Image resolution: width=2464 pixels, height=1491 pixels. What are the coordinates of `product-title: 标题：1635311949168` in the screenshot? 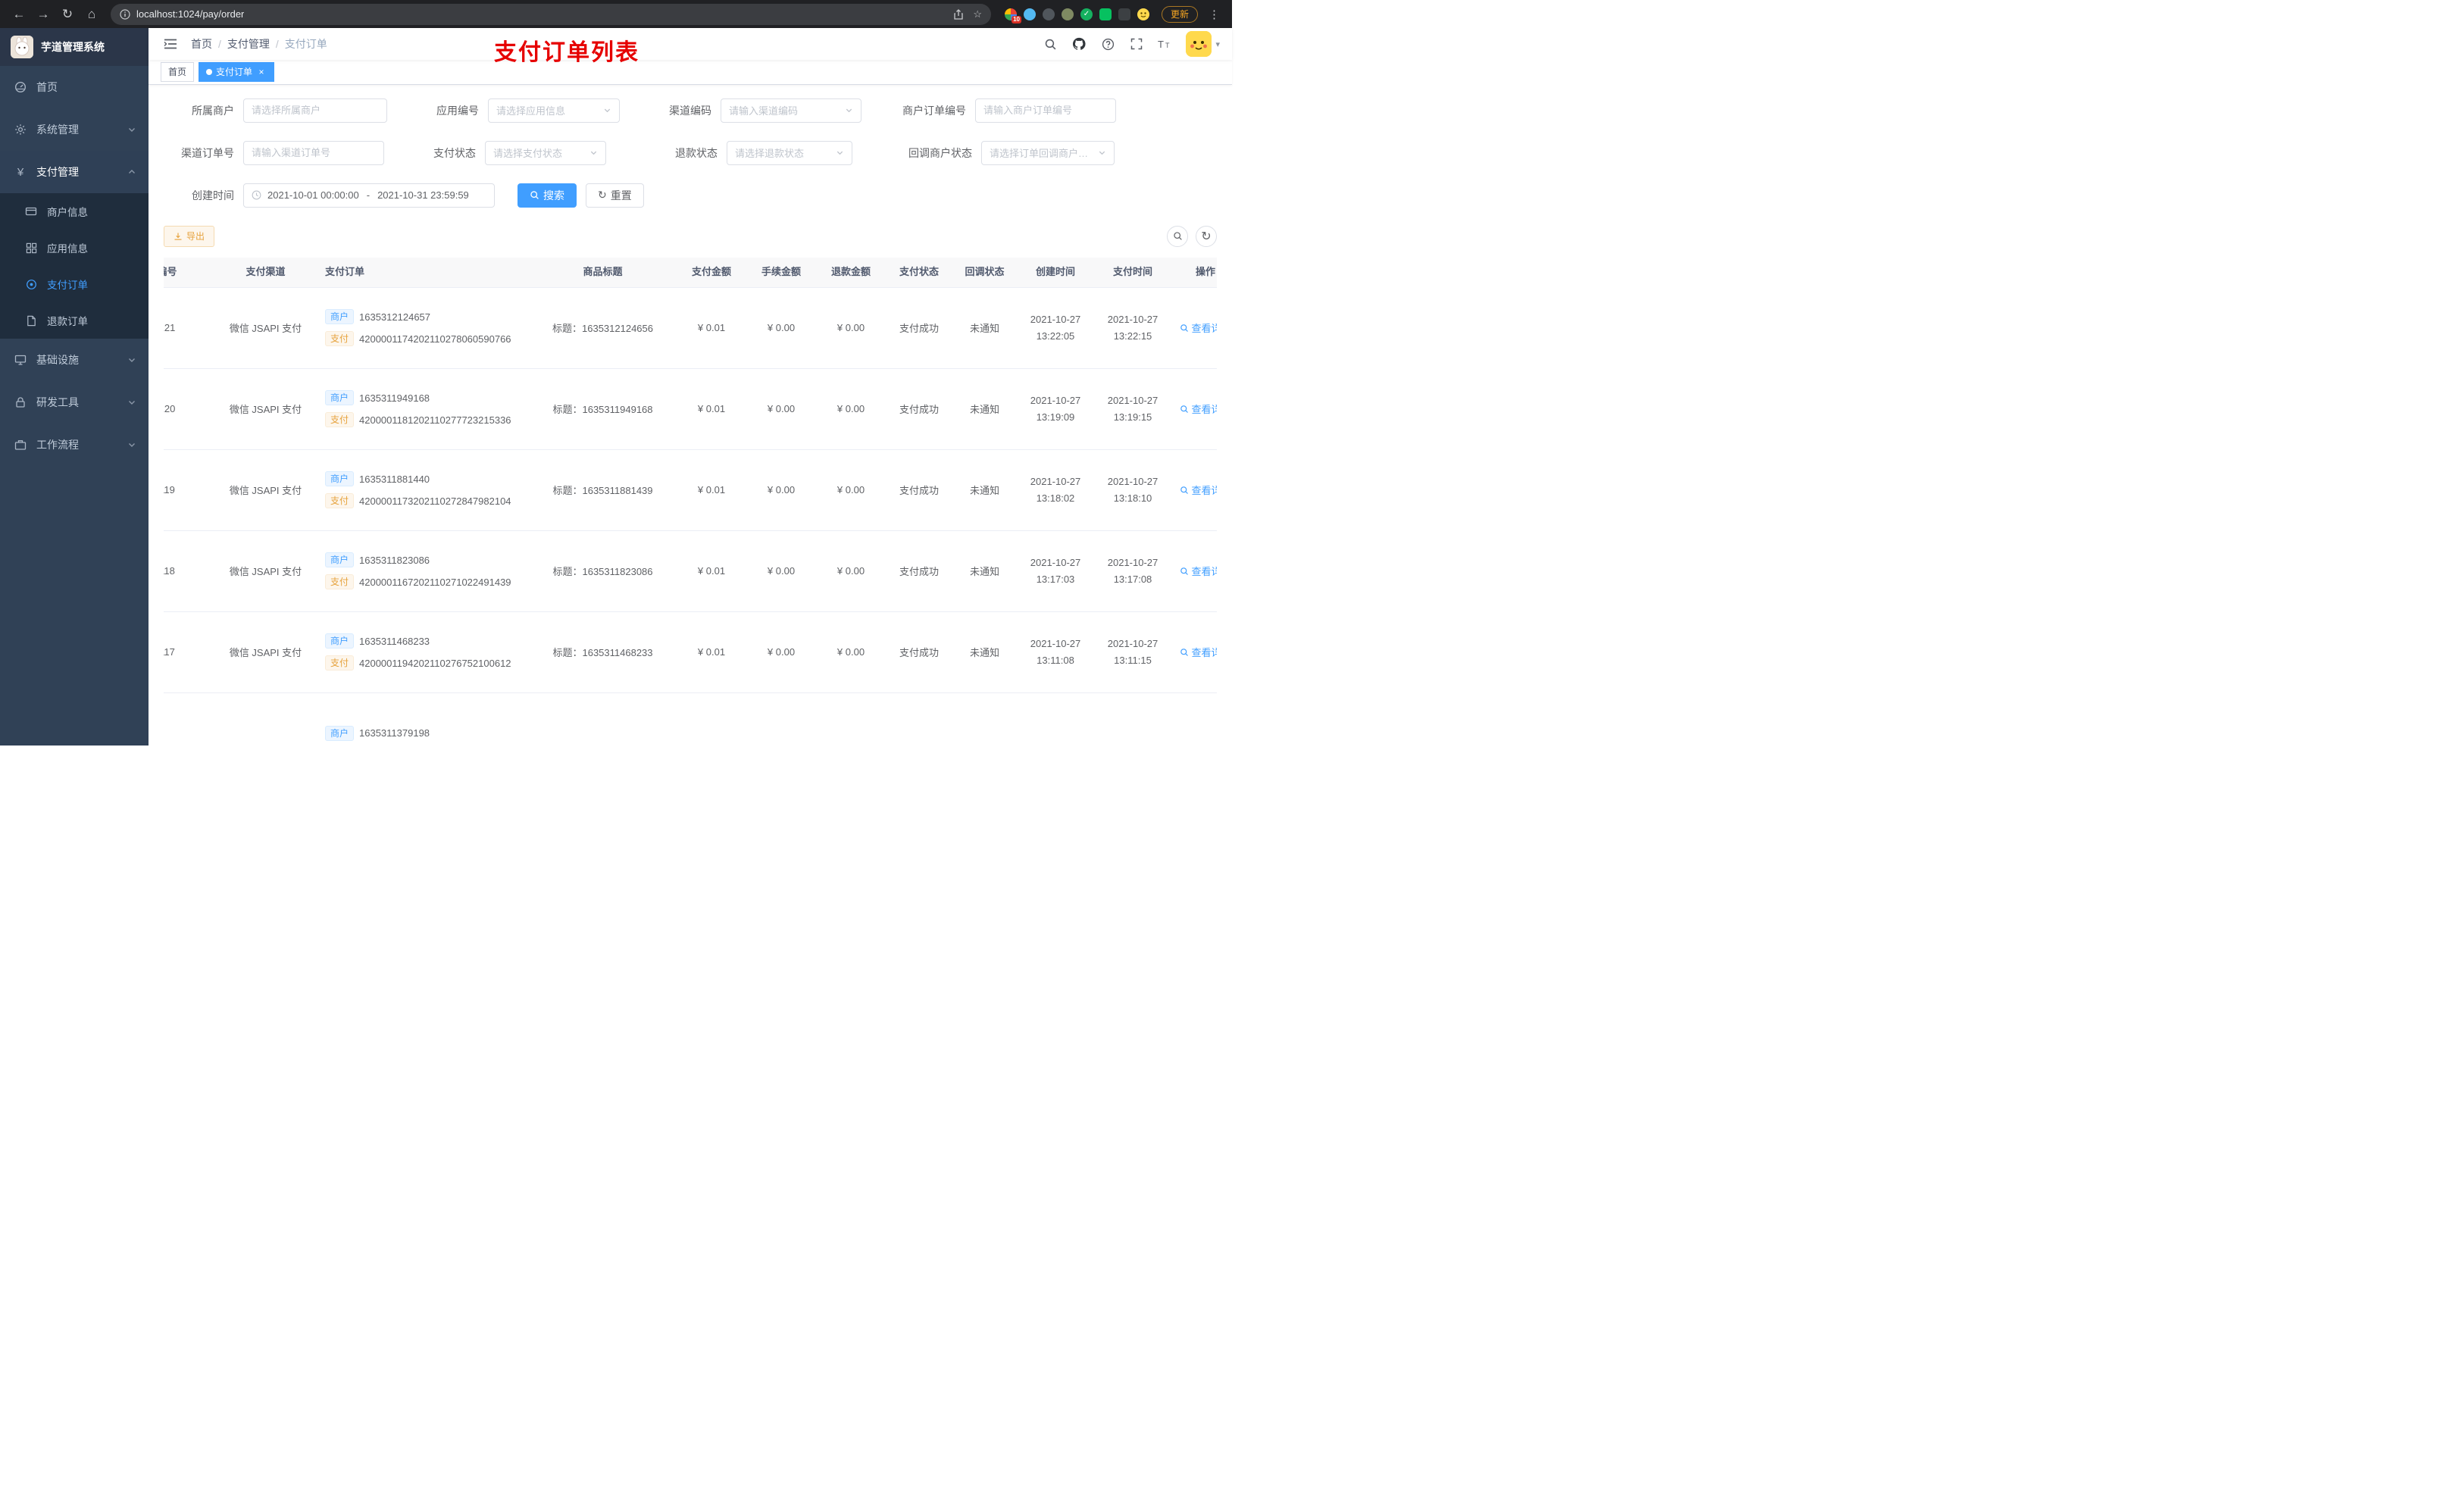 It's located at (602, 410).